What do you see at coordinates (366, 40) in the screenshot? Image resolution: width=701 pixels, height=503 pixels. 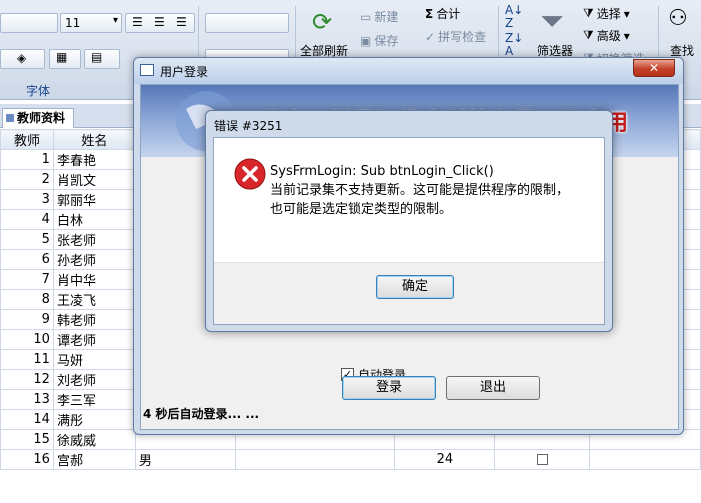 I see `save-icon: ▣` at bounding box center [366, 40].